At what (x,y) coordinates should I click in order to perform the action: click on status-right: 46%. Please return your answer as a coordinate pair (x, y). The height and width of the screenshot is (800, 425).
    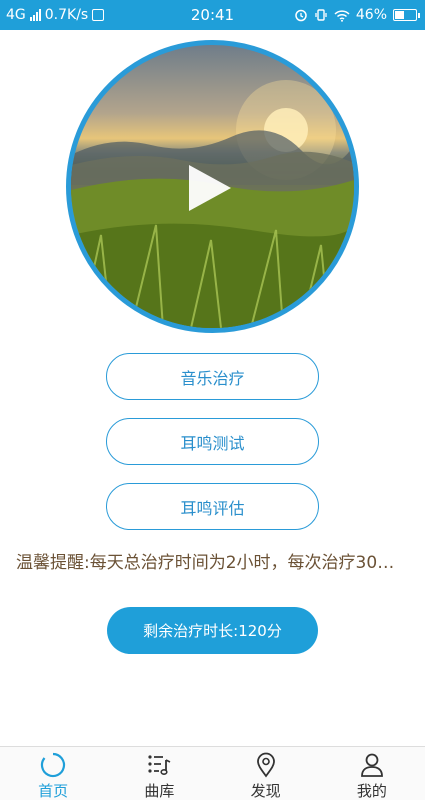
    Looking at the image, I should click on (357, 15).